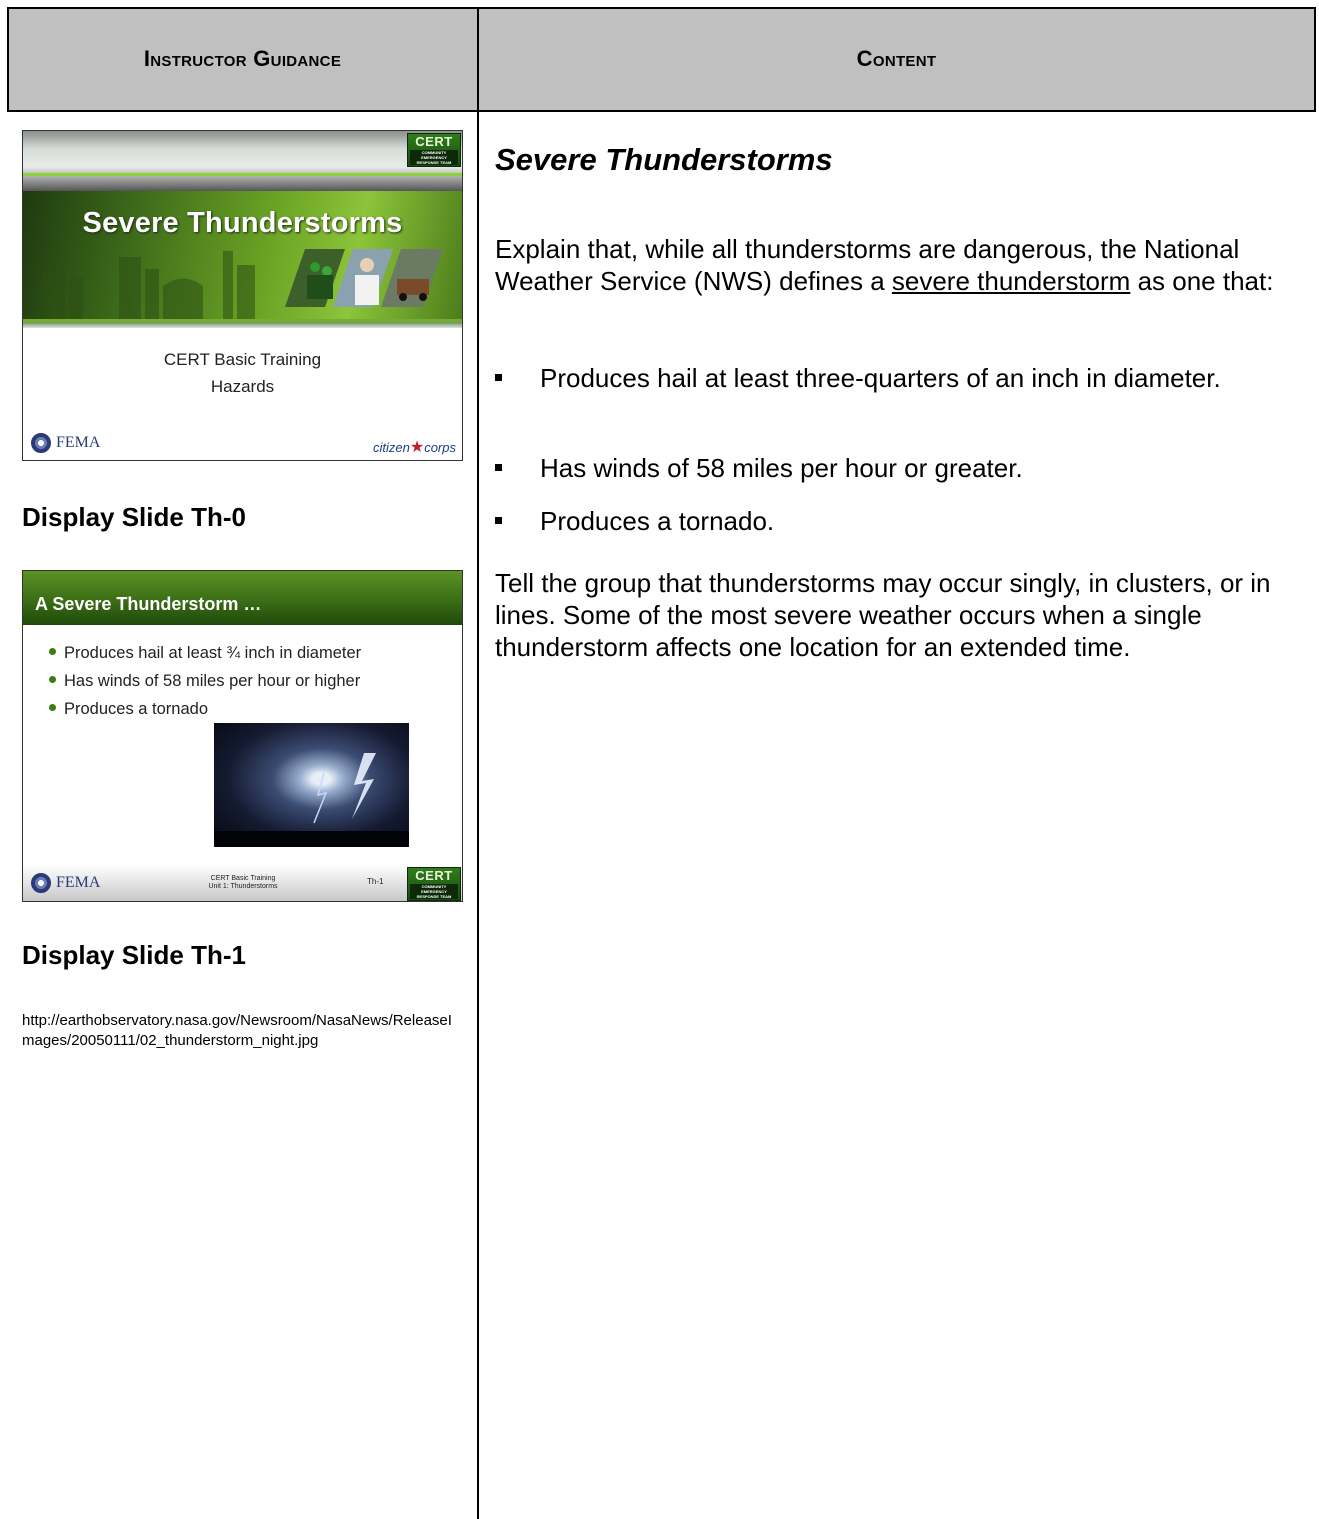  I want to click on column-divider, so click(478, 763).